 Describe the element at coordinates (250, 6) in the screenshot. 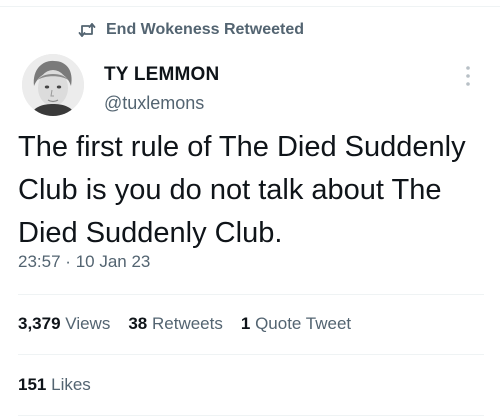

I see `top-border` at that location.